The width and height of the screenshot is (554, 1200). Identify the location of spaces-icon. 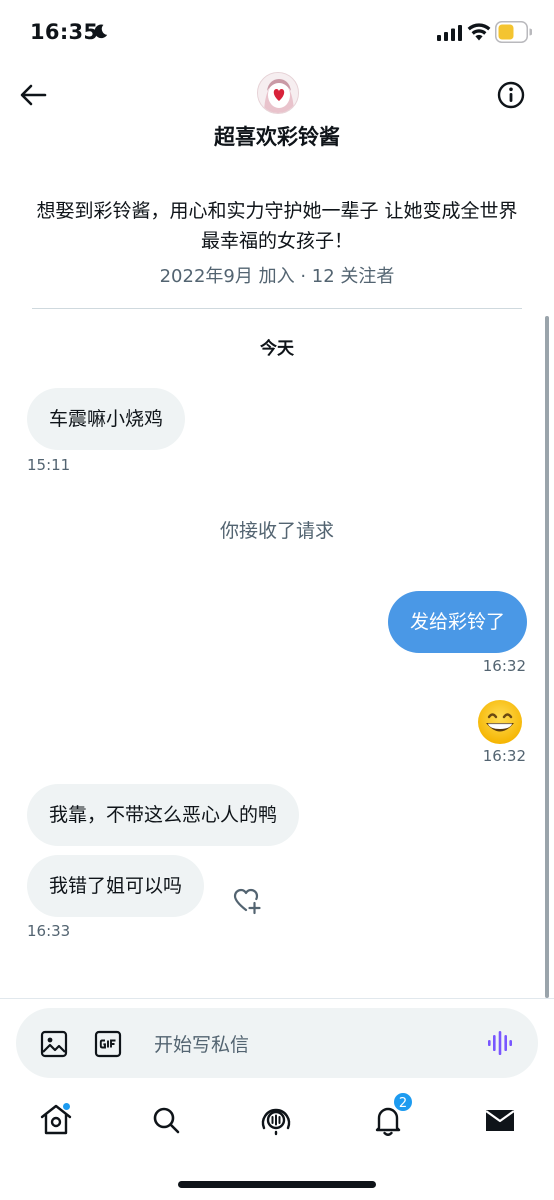
(276, 1120).